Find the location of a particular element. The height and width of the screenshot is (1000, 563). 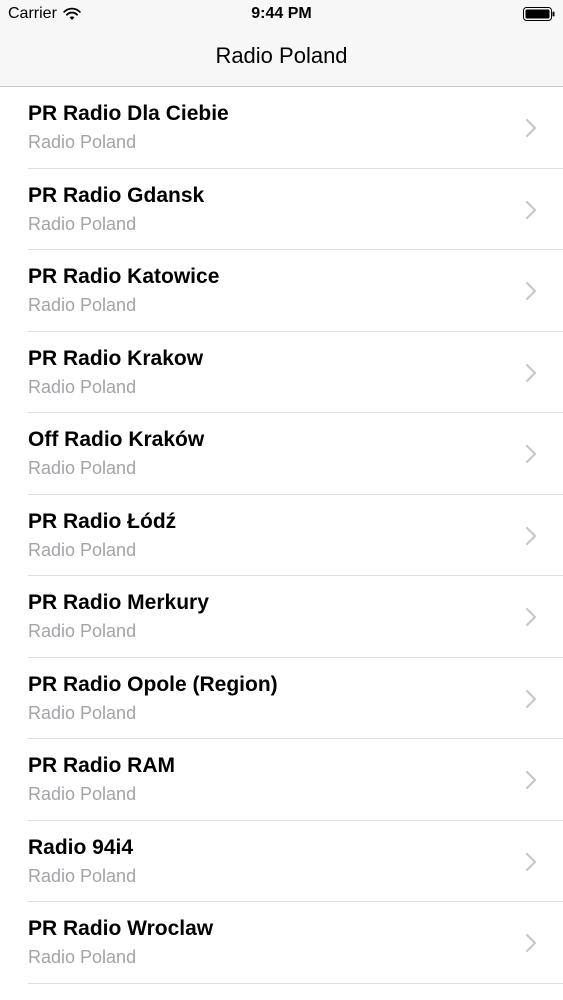

station-name: PR Radio RAM is located at coordinates (101, 765).